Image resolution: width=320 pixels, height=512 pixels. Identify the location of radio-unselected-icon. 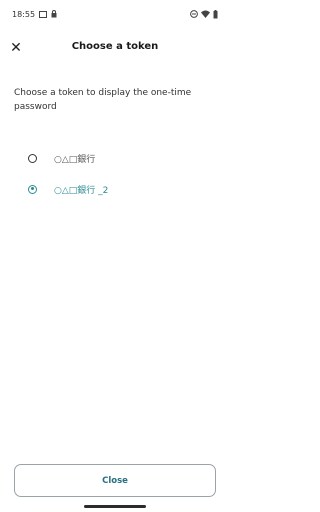
(32, 158).